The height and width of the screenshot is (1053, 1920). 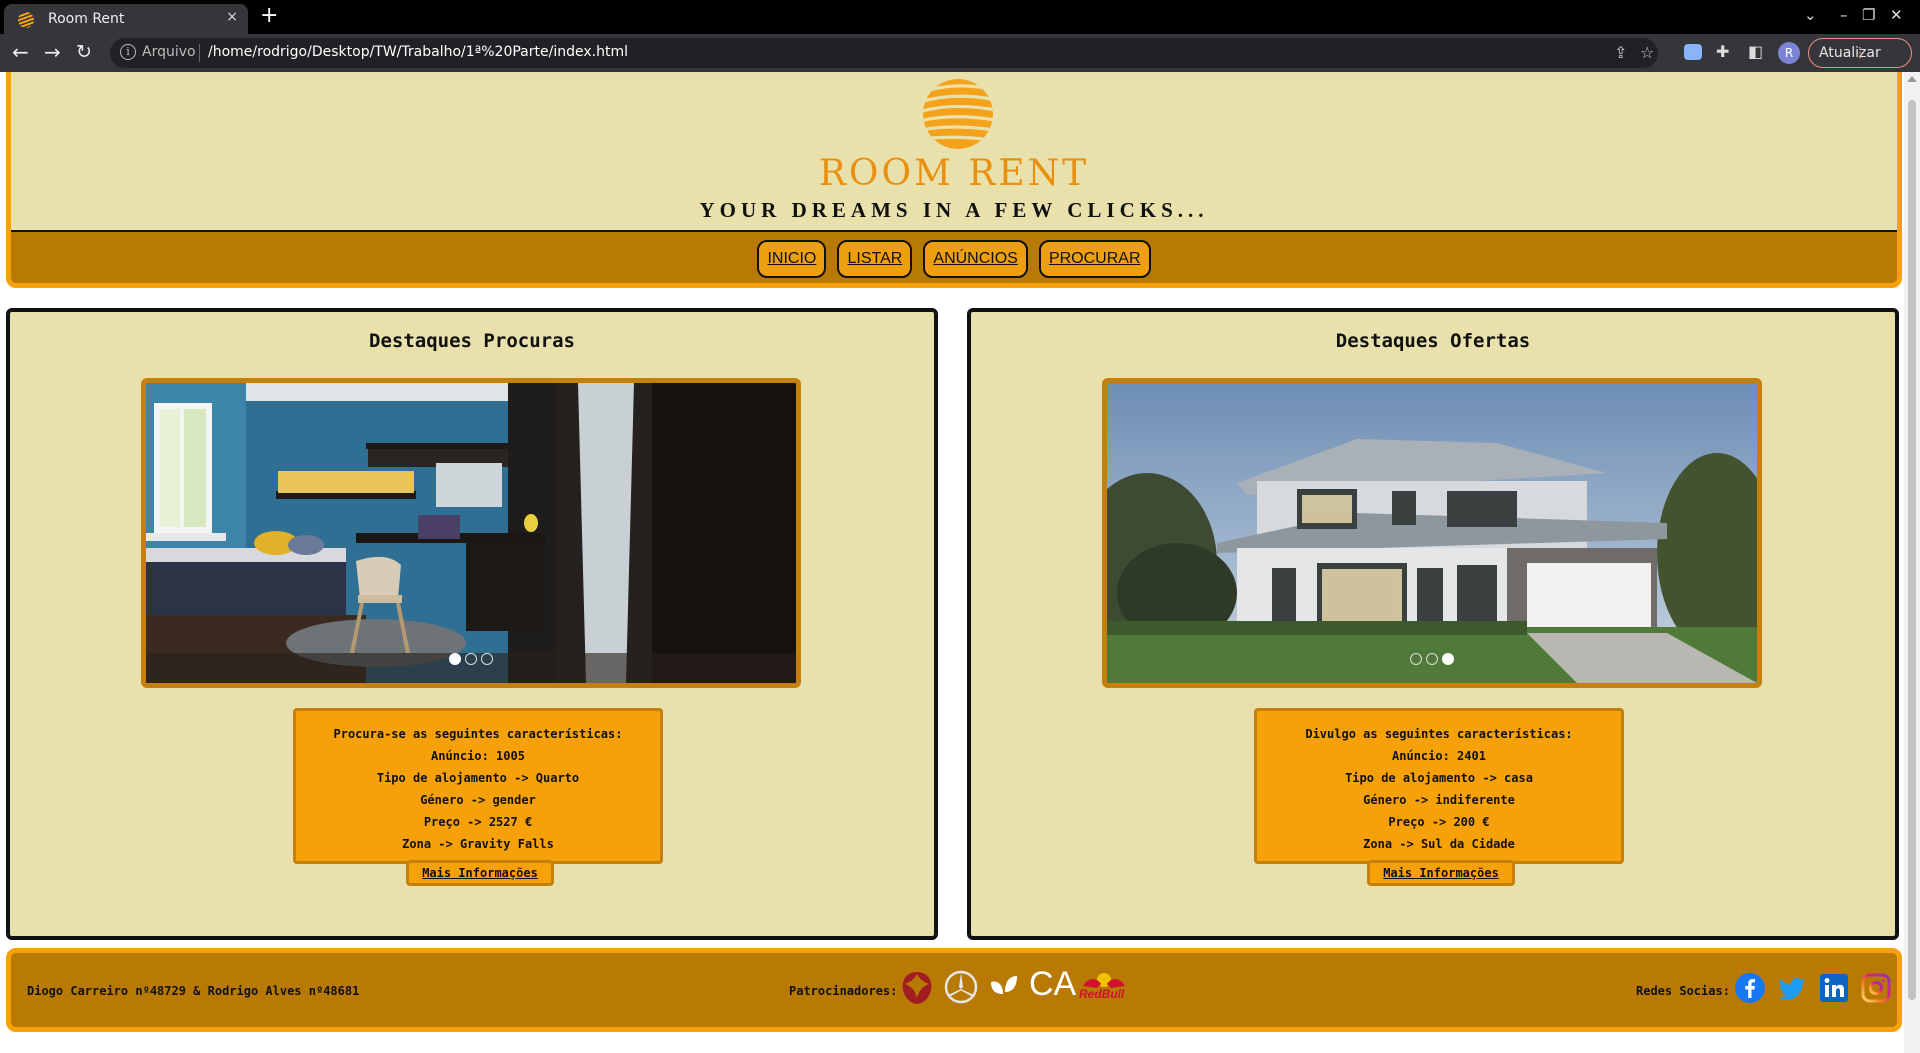 I want to click on sponsor-redbull-text: RedBull, so click(x=1102, y=994).